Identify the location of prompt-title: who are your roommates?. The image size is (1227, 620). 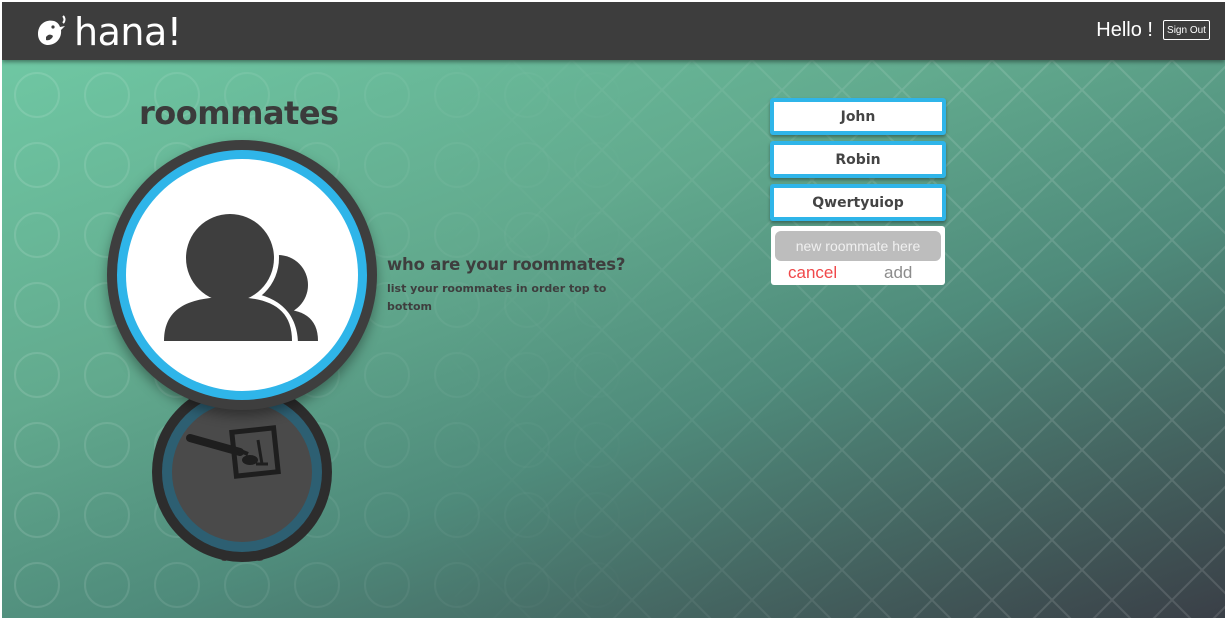
(506, 264).